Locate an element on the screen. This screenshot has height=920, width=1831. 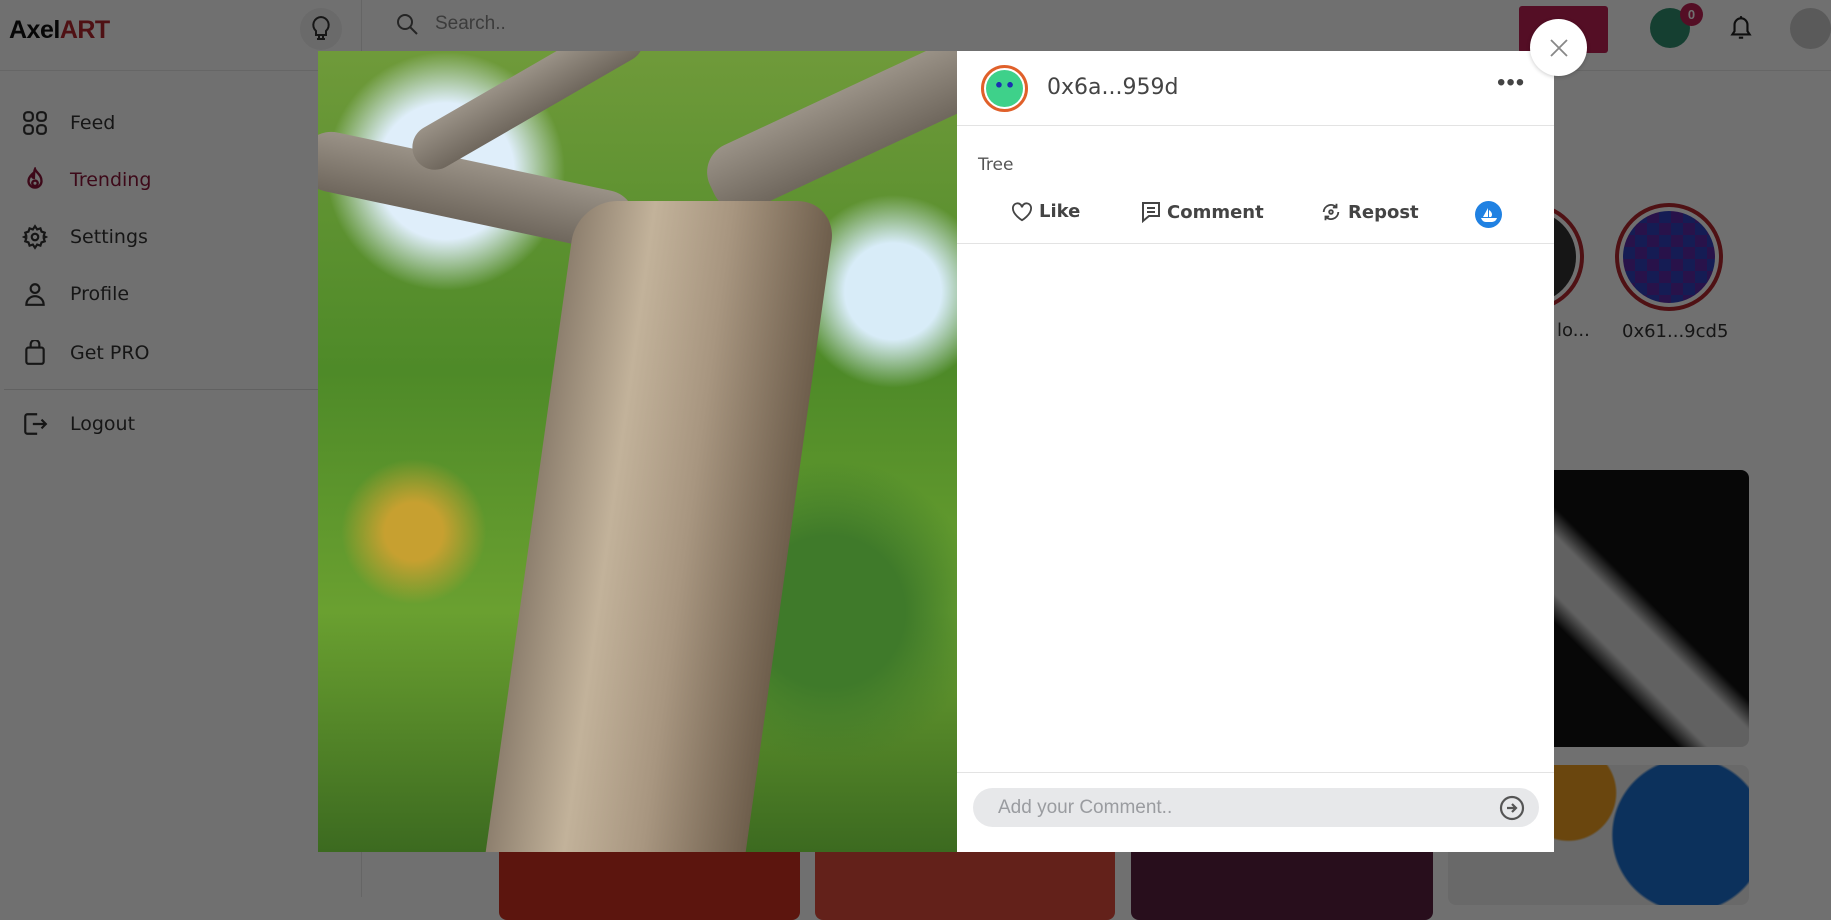
cart-badge: 0 is located at coordinates (1691, 14).